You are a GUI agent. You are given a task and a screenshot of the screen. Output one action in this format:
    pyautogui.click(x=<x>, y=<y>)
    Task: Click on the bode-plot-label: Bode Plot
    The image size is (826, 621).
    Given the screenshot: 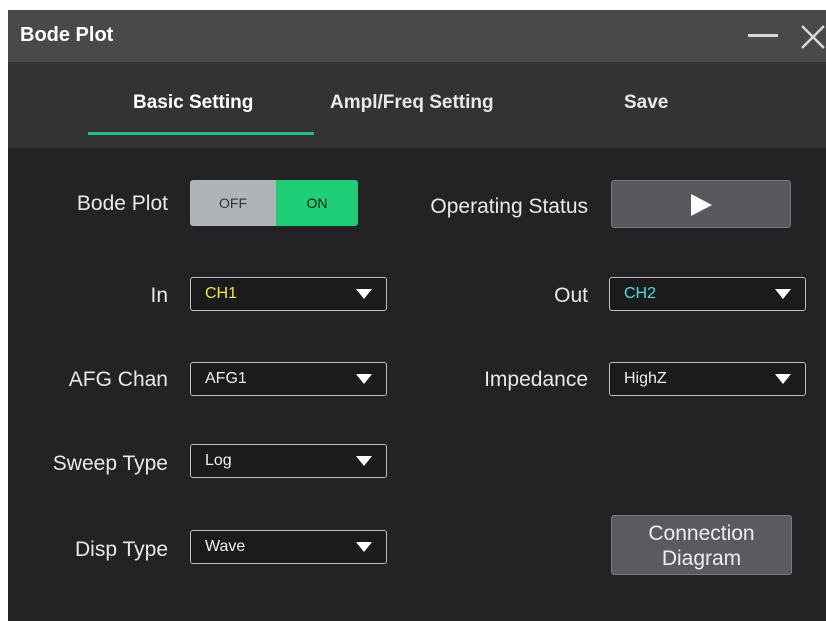 What is the action you would take?
    pyautogui.click(x=122, y=203)
    